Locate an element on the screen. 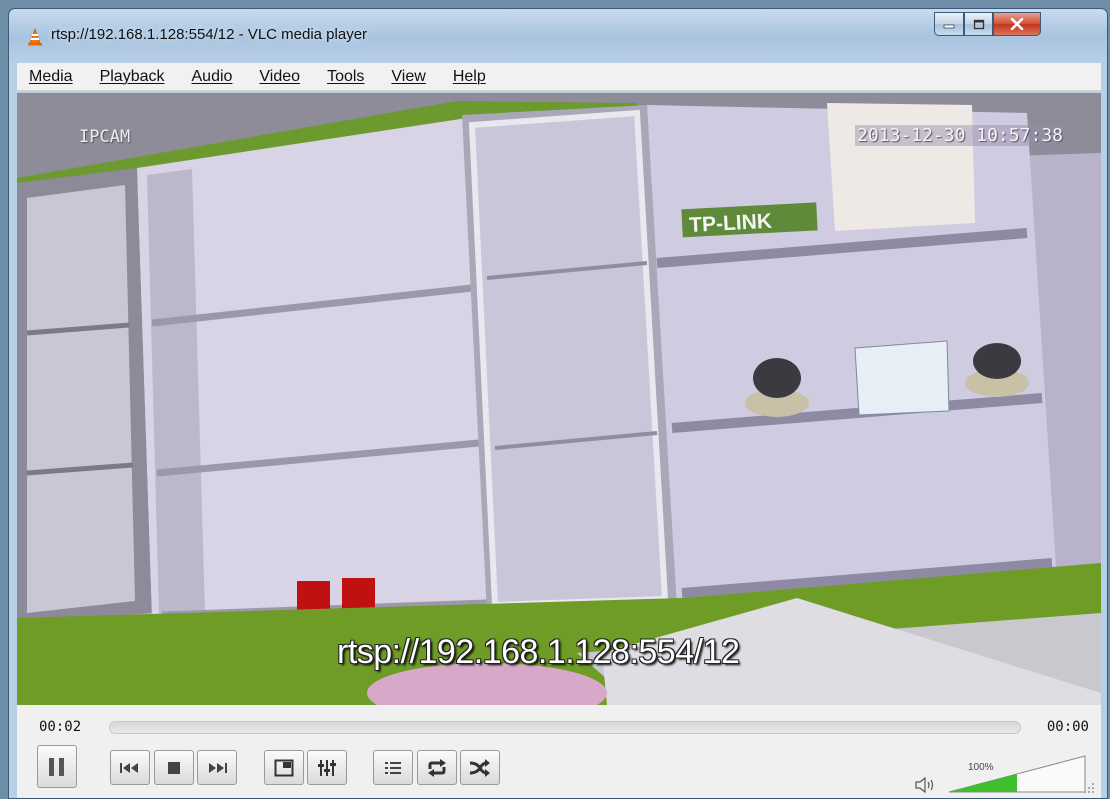 The width and height of the screenshot is (1110, 799). stop-button is located at coordinates (174, 767).